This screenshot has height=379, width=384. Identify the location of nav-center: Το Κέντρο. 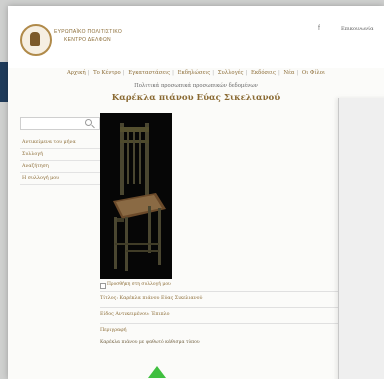
(107, 73).